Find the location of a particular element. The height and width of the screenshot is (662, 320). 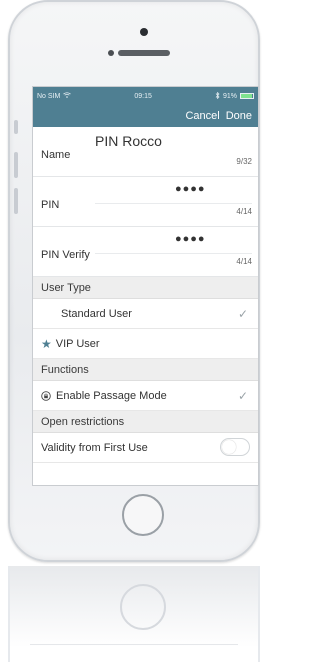

passage-mode-option: Enable Passage Mode ✓ is located at coordinates (145, 396).